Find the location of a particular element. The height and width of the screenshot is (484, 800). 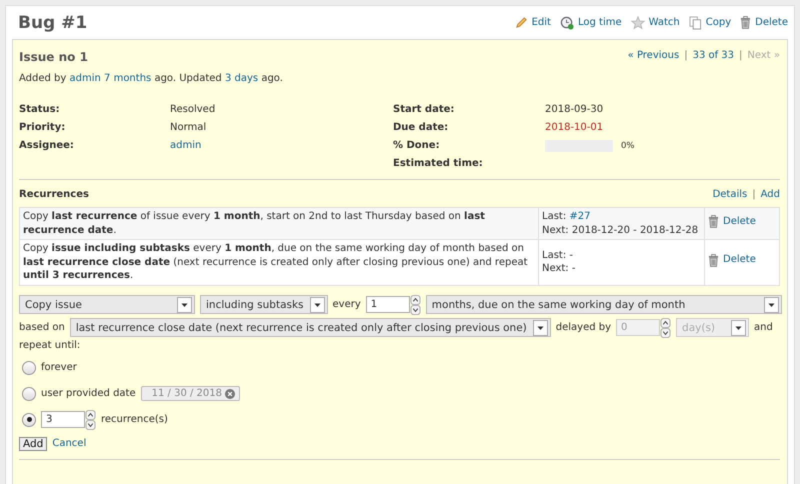

pager-link: 33 of 33 is located at coordinates (713, 55).